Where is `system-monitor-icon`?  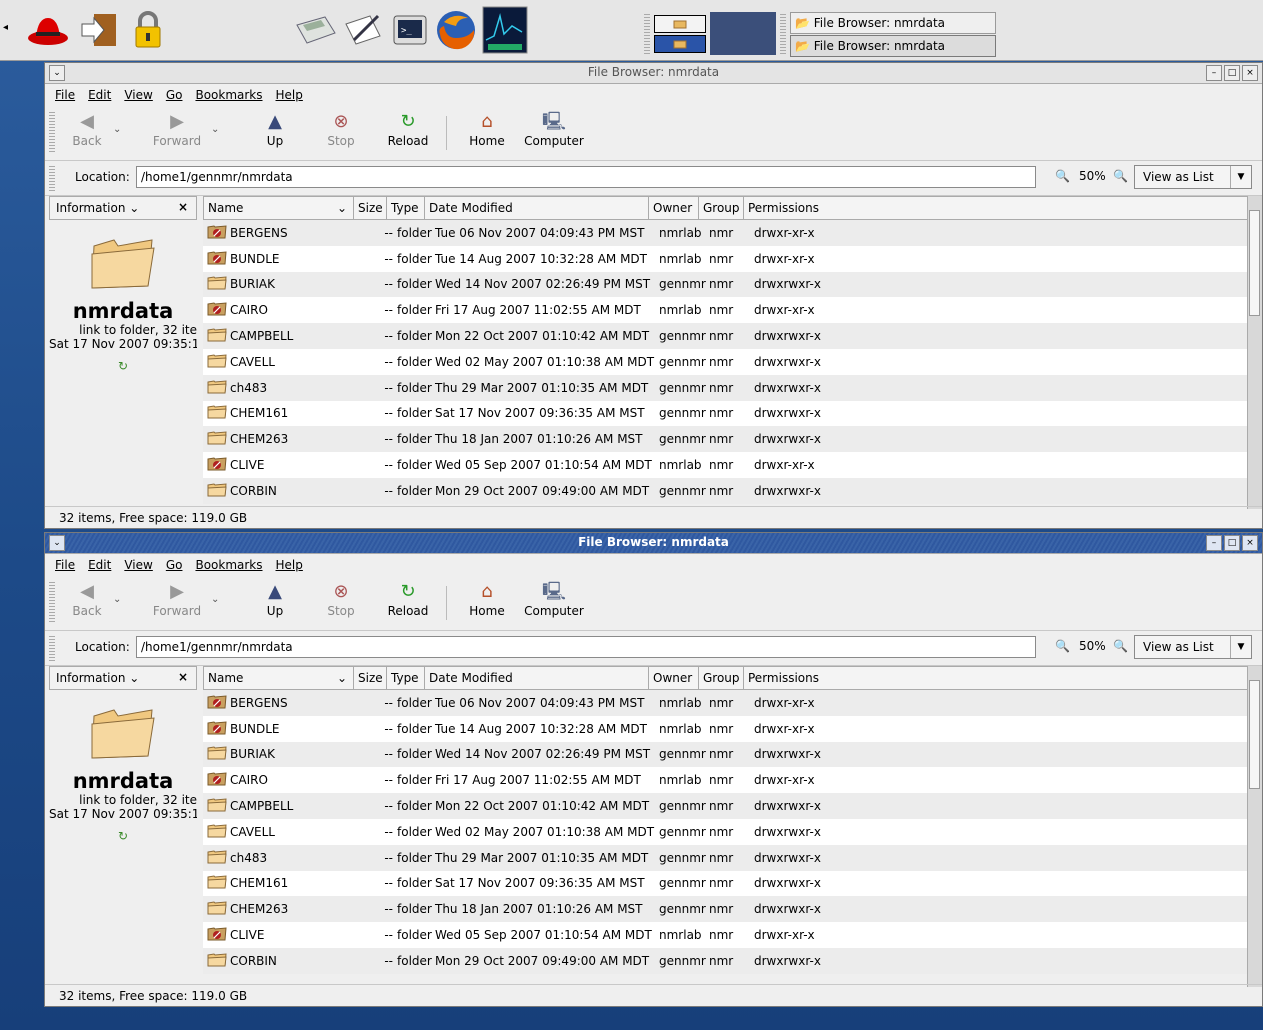 system-monitor-icon is located at coordinates (505, 30).